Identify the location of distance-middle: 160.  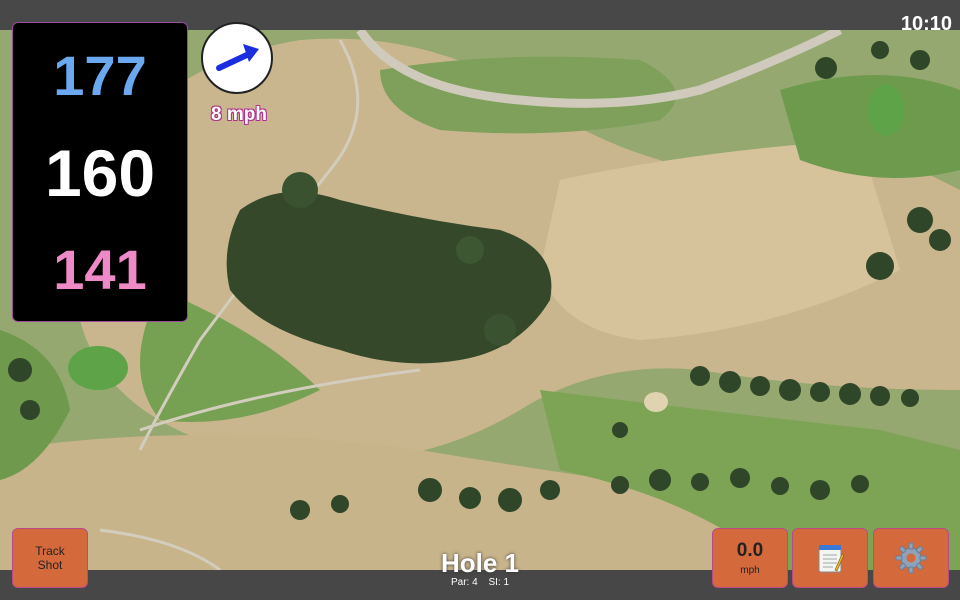
(100, 173).